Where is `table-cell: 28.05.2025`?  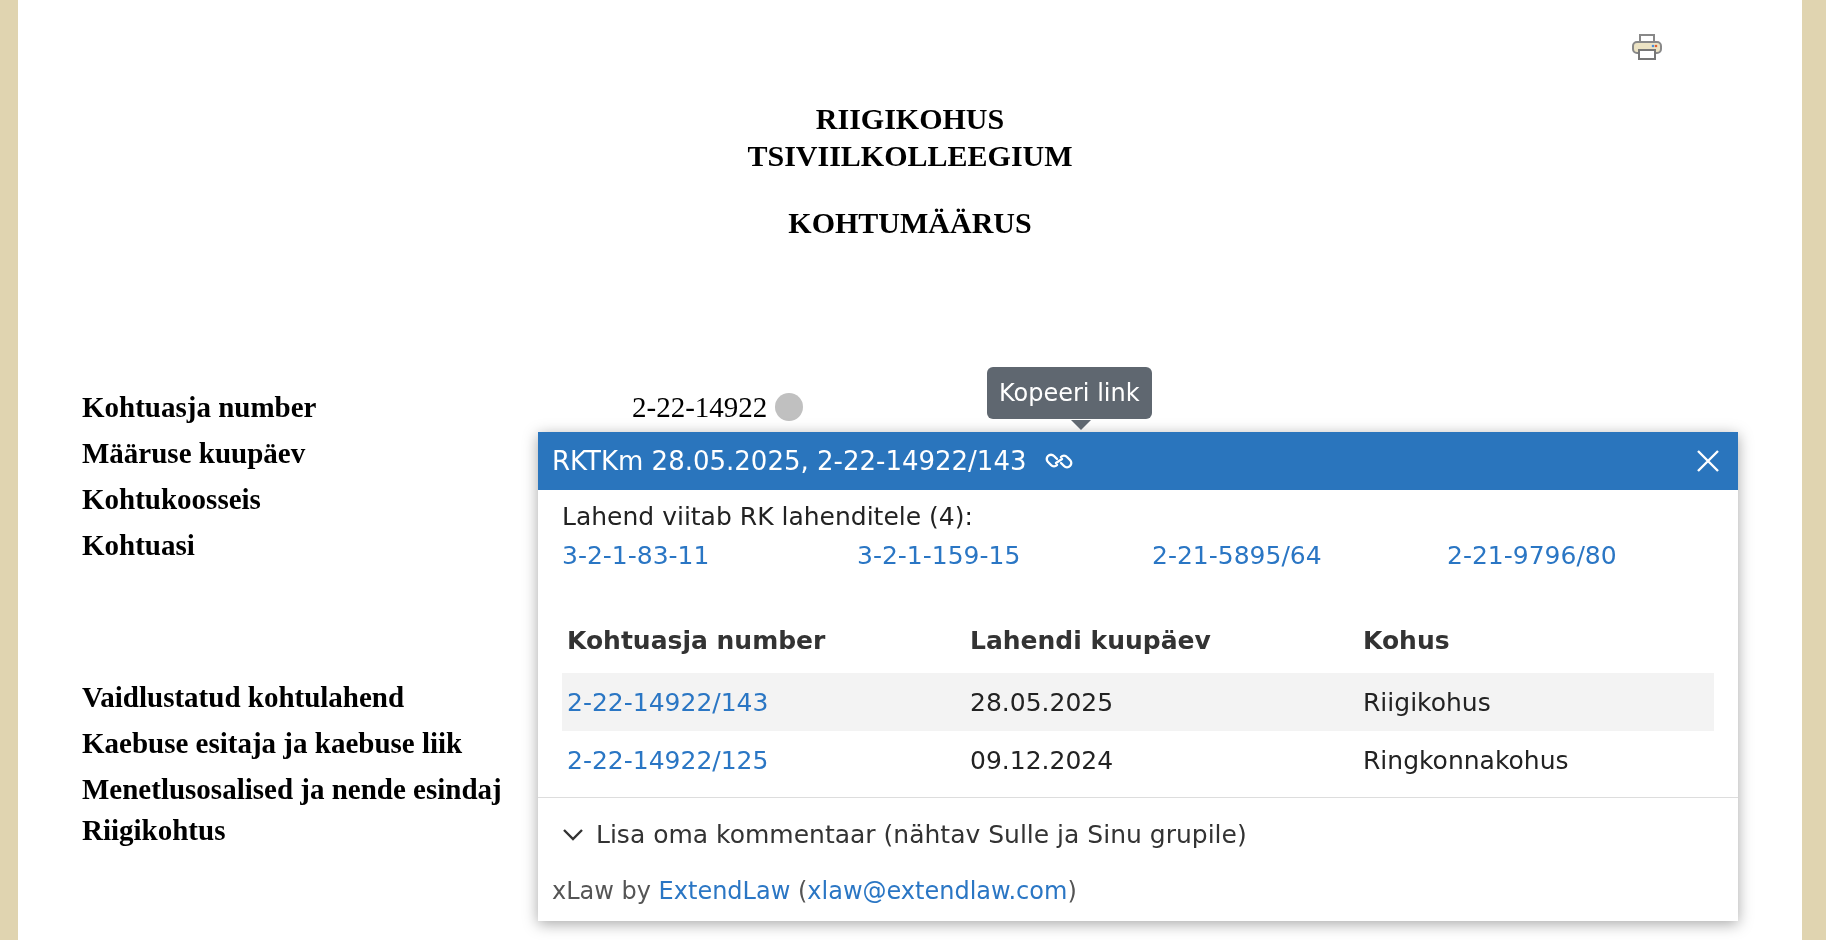 table-cell: 28.05.2025 is located at coordinates (1042, 702).